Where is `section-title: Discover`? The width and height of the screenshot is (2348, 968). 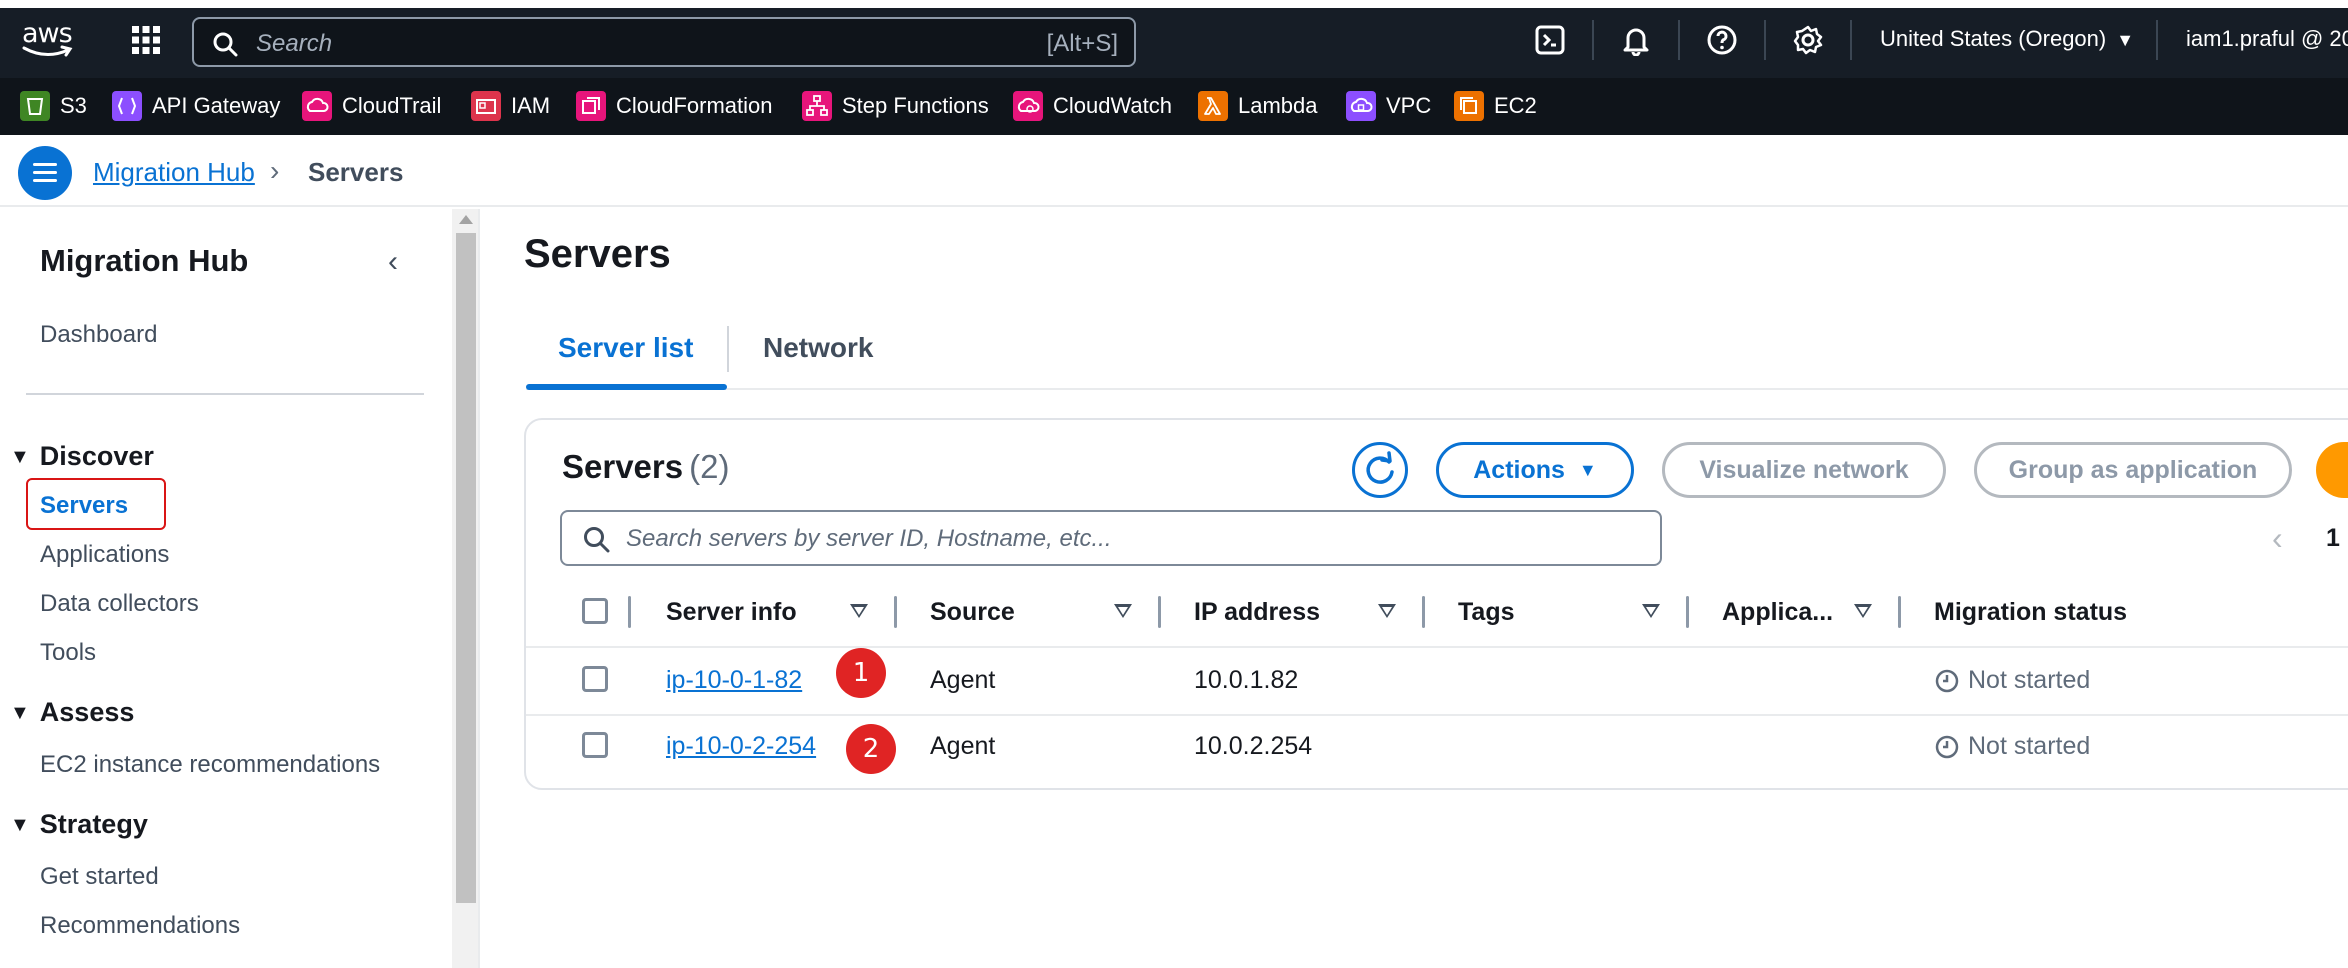
section-title: Discover is located at coordinates (96, 456).